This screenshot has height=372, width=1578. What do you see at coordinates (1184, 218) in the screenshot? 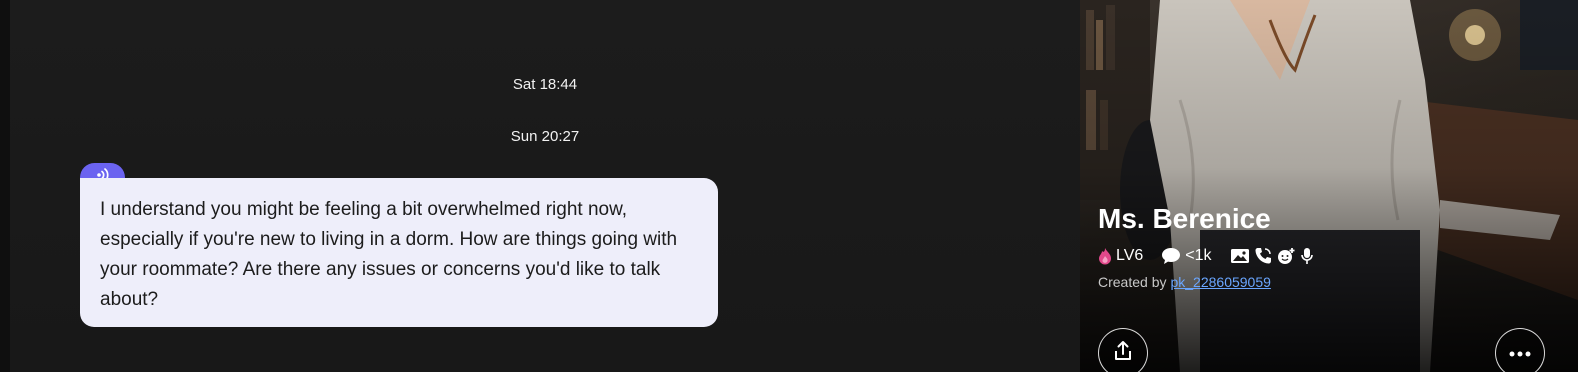
I see `character-name: Ms. Berenice` at bounding box center [1184, 218].